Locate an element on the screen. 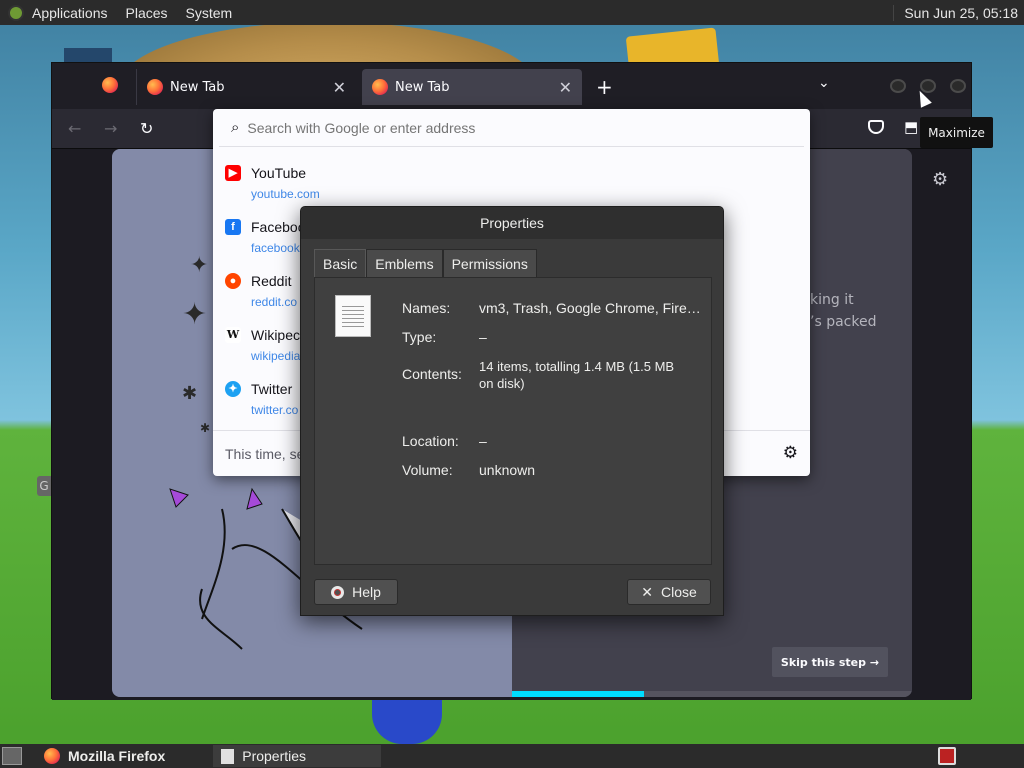  help-button: Help is located at coordinates (356, 592).